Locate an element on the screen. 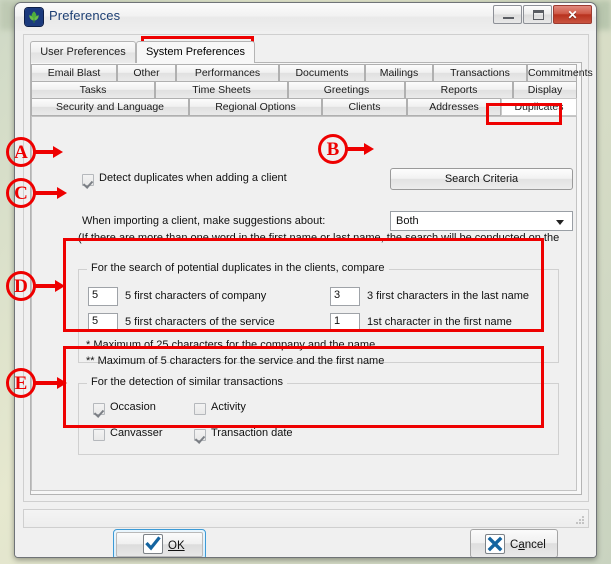  transaction-checkbox-canvasser is located at coordinates (99, 435).